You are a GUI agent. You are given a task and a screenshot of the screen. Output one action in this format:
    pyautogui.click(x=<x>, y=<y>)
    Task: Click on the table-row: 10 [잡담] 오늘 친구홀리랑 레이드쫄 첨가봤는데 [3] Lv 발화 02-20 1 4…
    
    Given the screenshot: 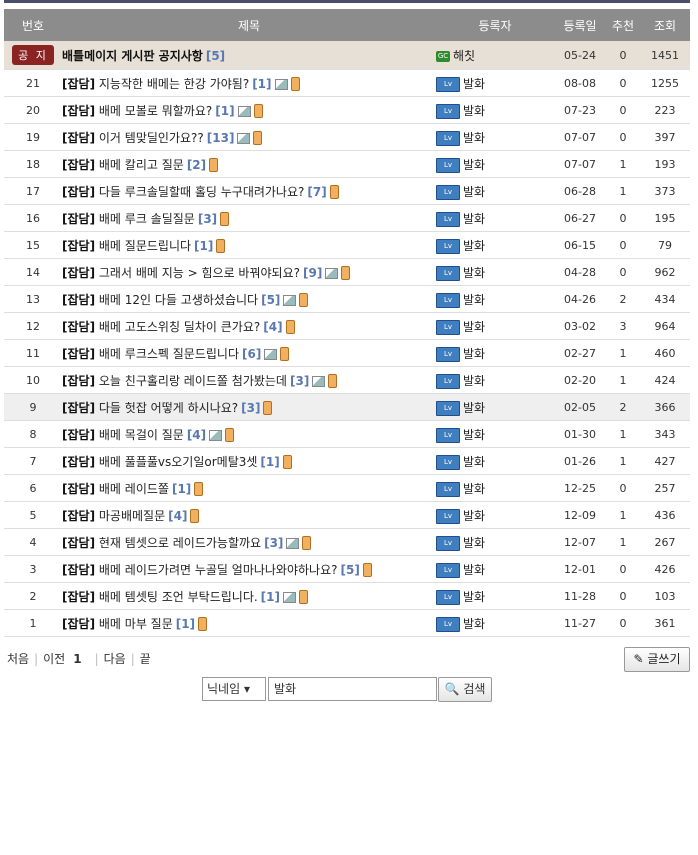 What is the action you would take?
    pyautogui.click(x=347, y=380)
    